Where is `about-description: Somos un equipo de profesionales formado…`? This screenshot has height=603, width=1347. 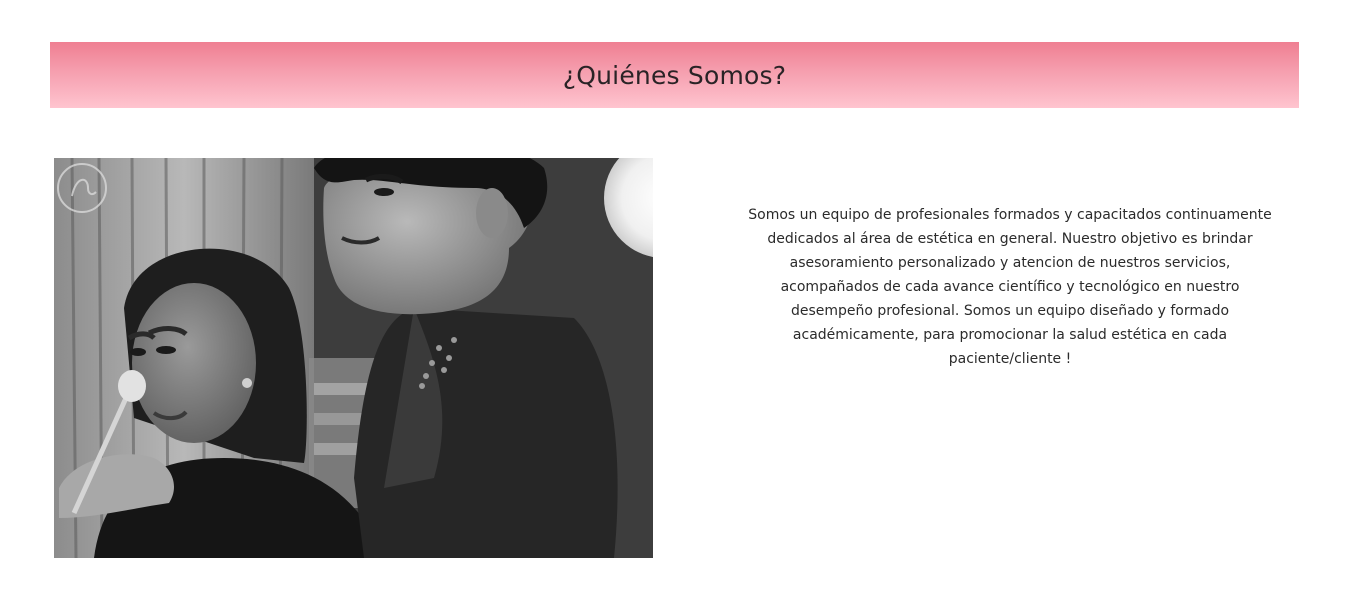
about-description: Somos un equipo de profesionales formado… is located at coordinates (1010, 287).